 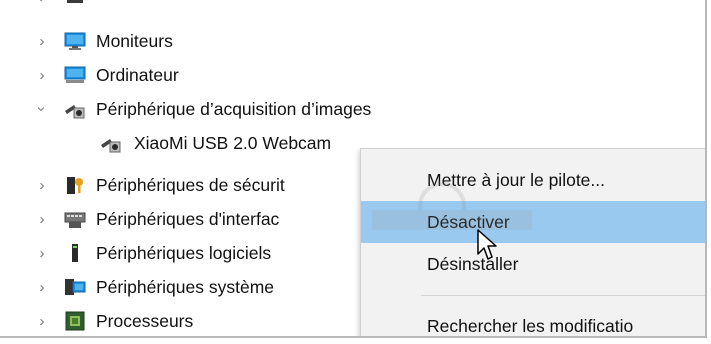 What do you see at coordinates (190, 185) in the screenshot?
I see `tree-item-label: Périphériques de sécurit` at bounding box center [190, 185].